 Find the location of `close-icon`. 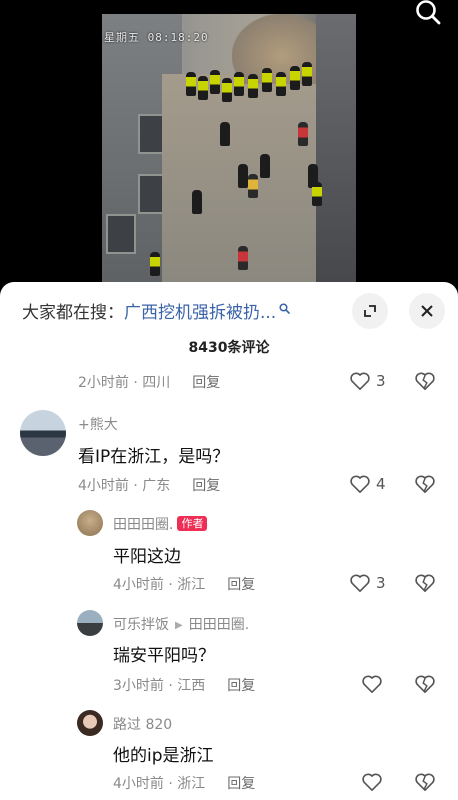

close-icon is located at coordinates (427, 311).